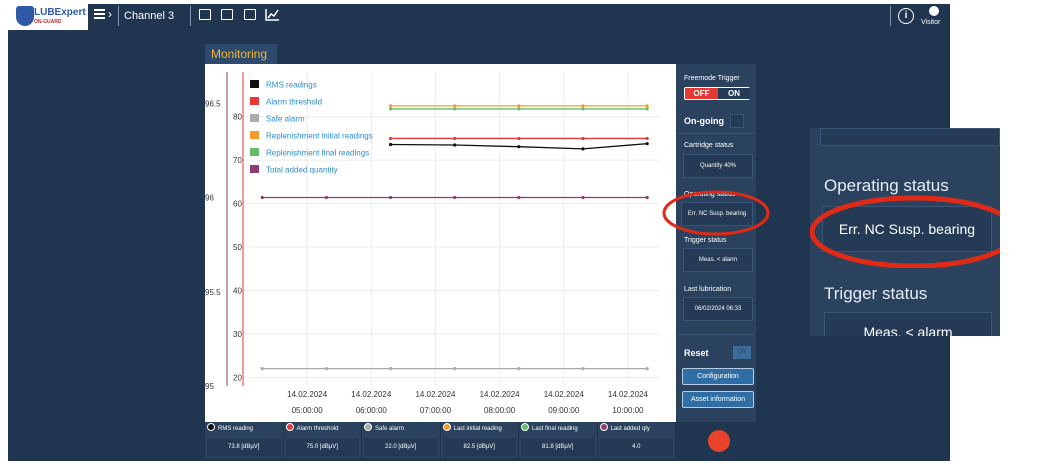 Image resolution: width=1063 pixels, height=471 pixels. What do you see at coordinates (285, 119) in the screenshot?
I see `legend-label: Safe alarm` at bounding box center [285, 119].